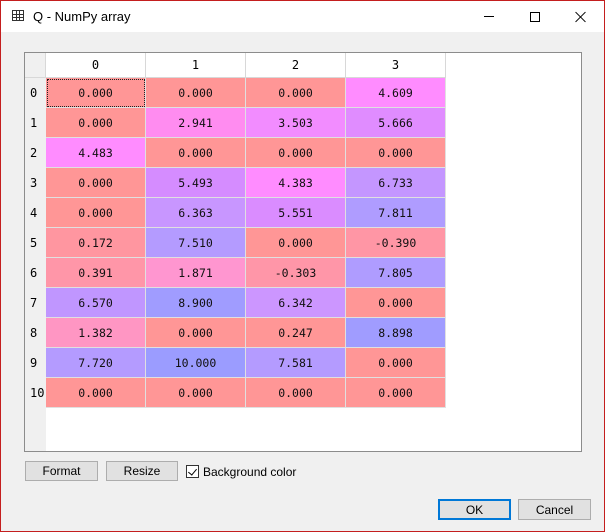 This screenshot has width=605, height=532. What do you see at coordinates (196, 213) in the screenshot?
I see `table-cell: 6.363` at bounding box center [196, 213].